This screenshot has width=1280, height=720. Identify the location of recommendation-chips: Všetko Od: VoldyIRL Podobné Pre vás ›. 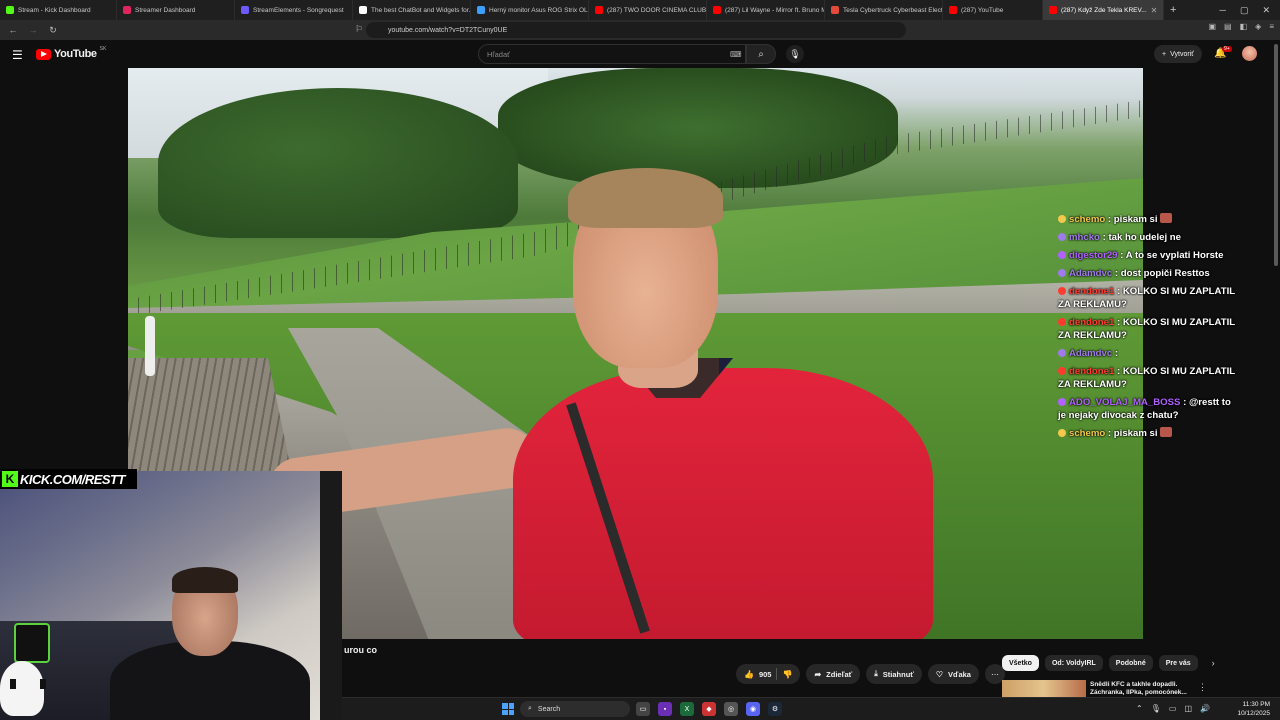
(1108, 663).